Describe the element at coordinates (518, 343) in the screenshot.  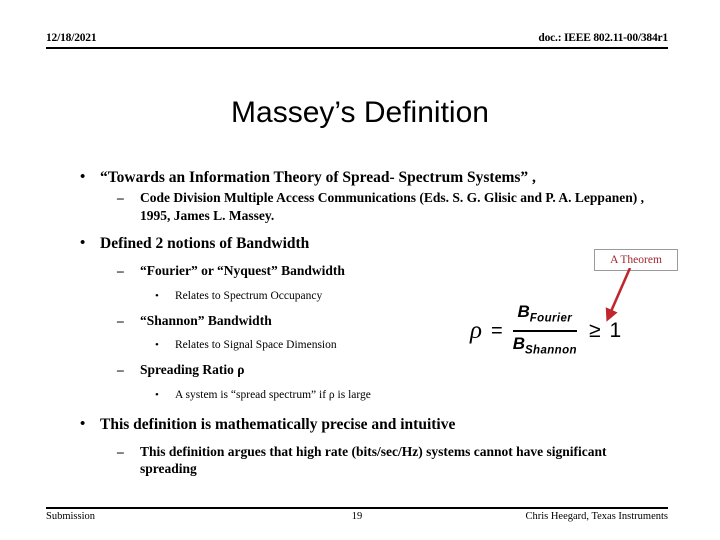
I see `equation-denominator-base: B` at that location.